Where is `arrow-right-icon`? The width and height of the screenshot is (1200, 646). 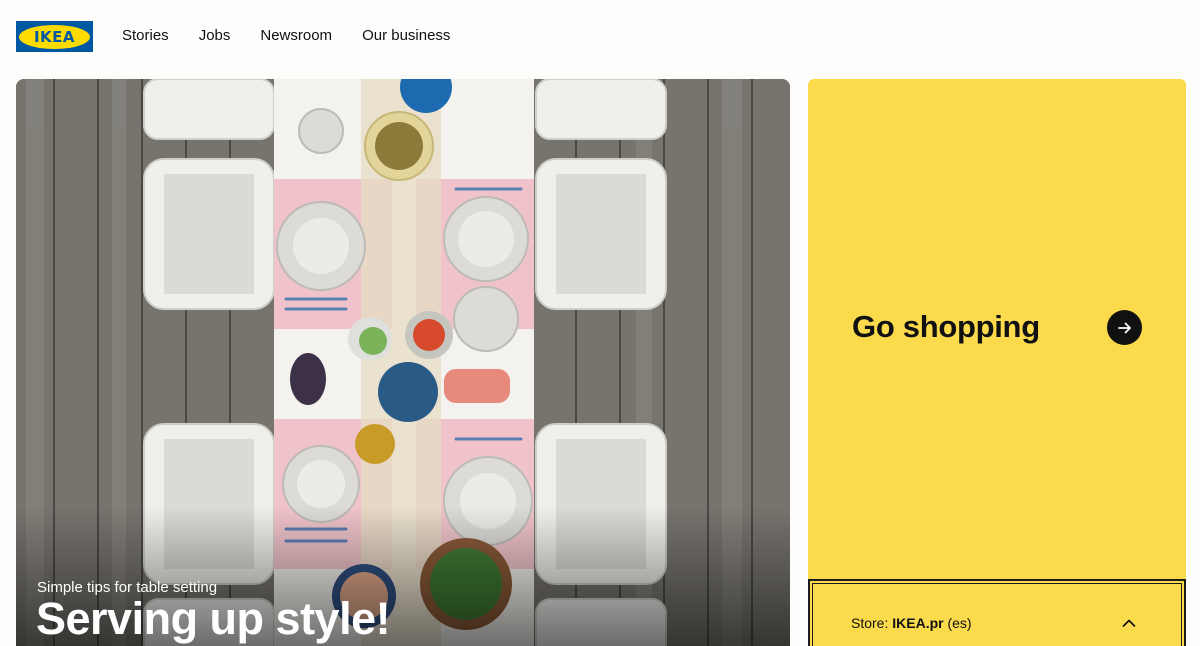
arrow-right-icon is located at coordinates (1124, 327).